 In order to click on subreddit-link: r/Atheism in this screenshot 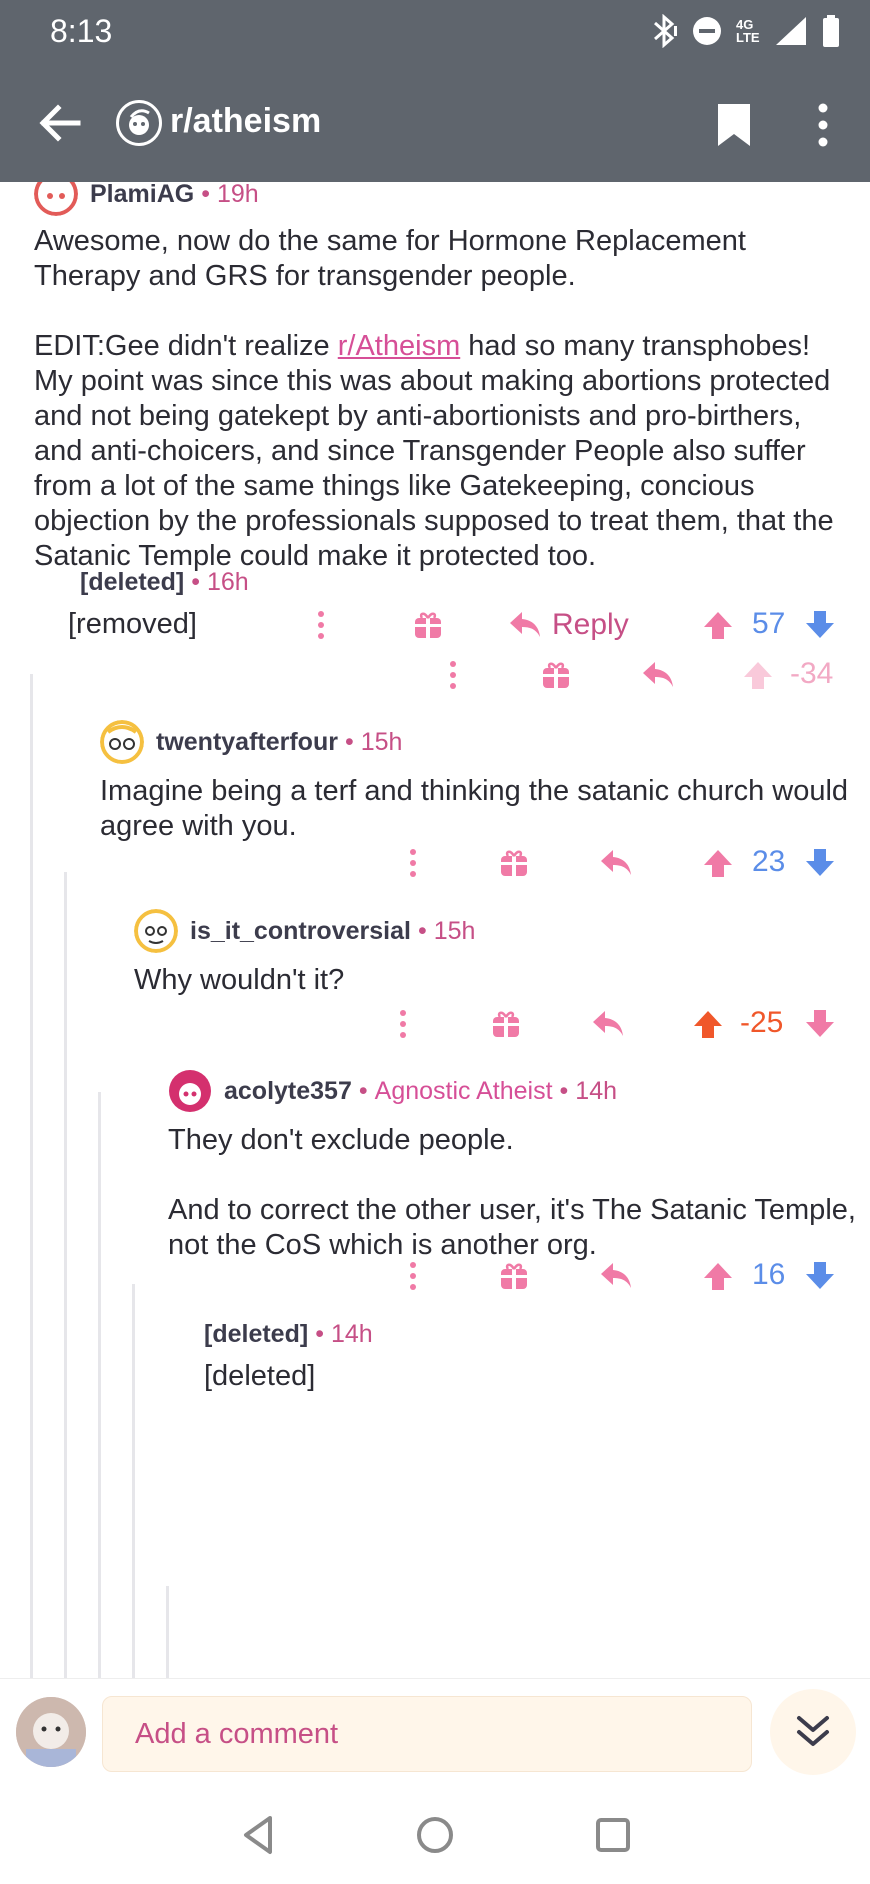, I will do `click(399, 346)`.